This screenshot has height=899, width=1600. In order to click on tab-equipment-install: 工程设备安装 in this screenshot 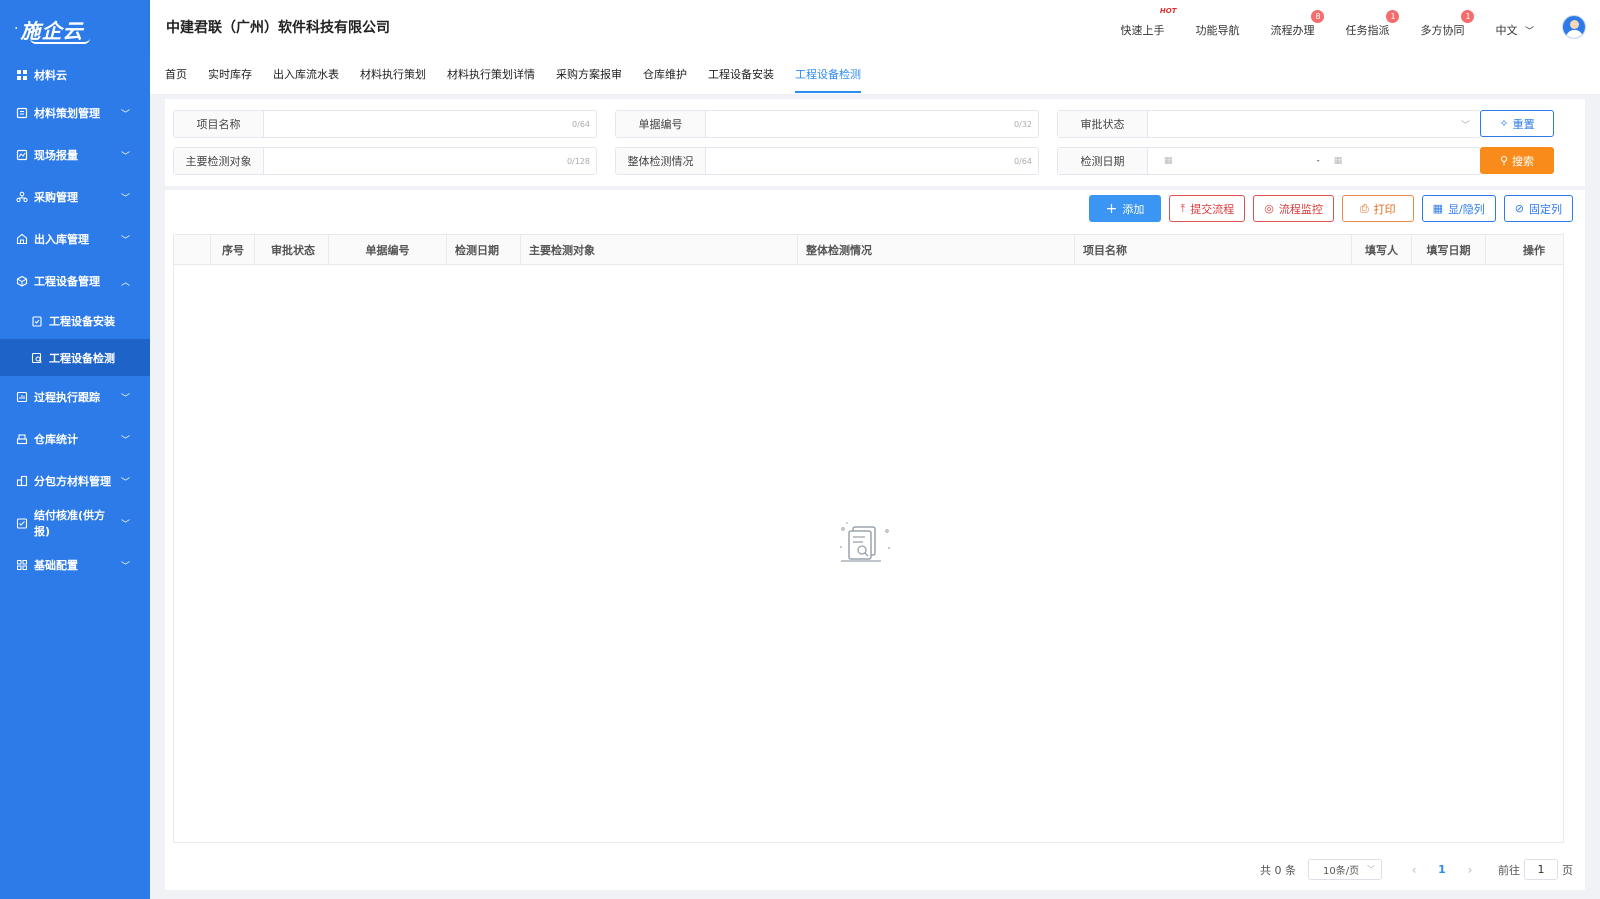, I will do `click(741, 74)`.